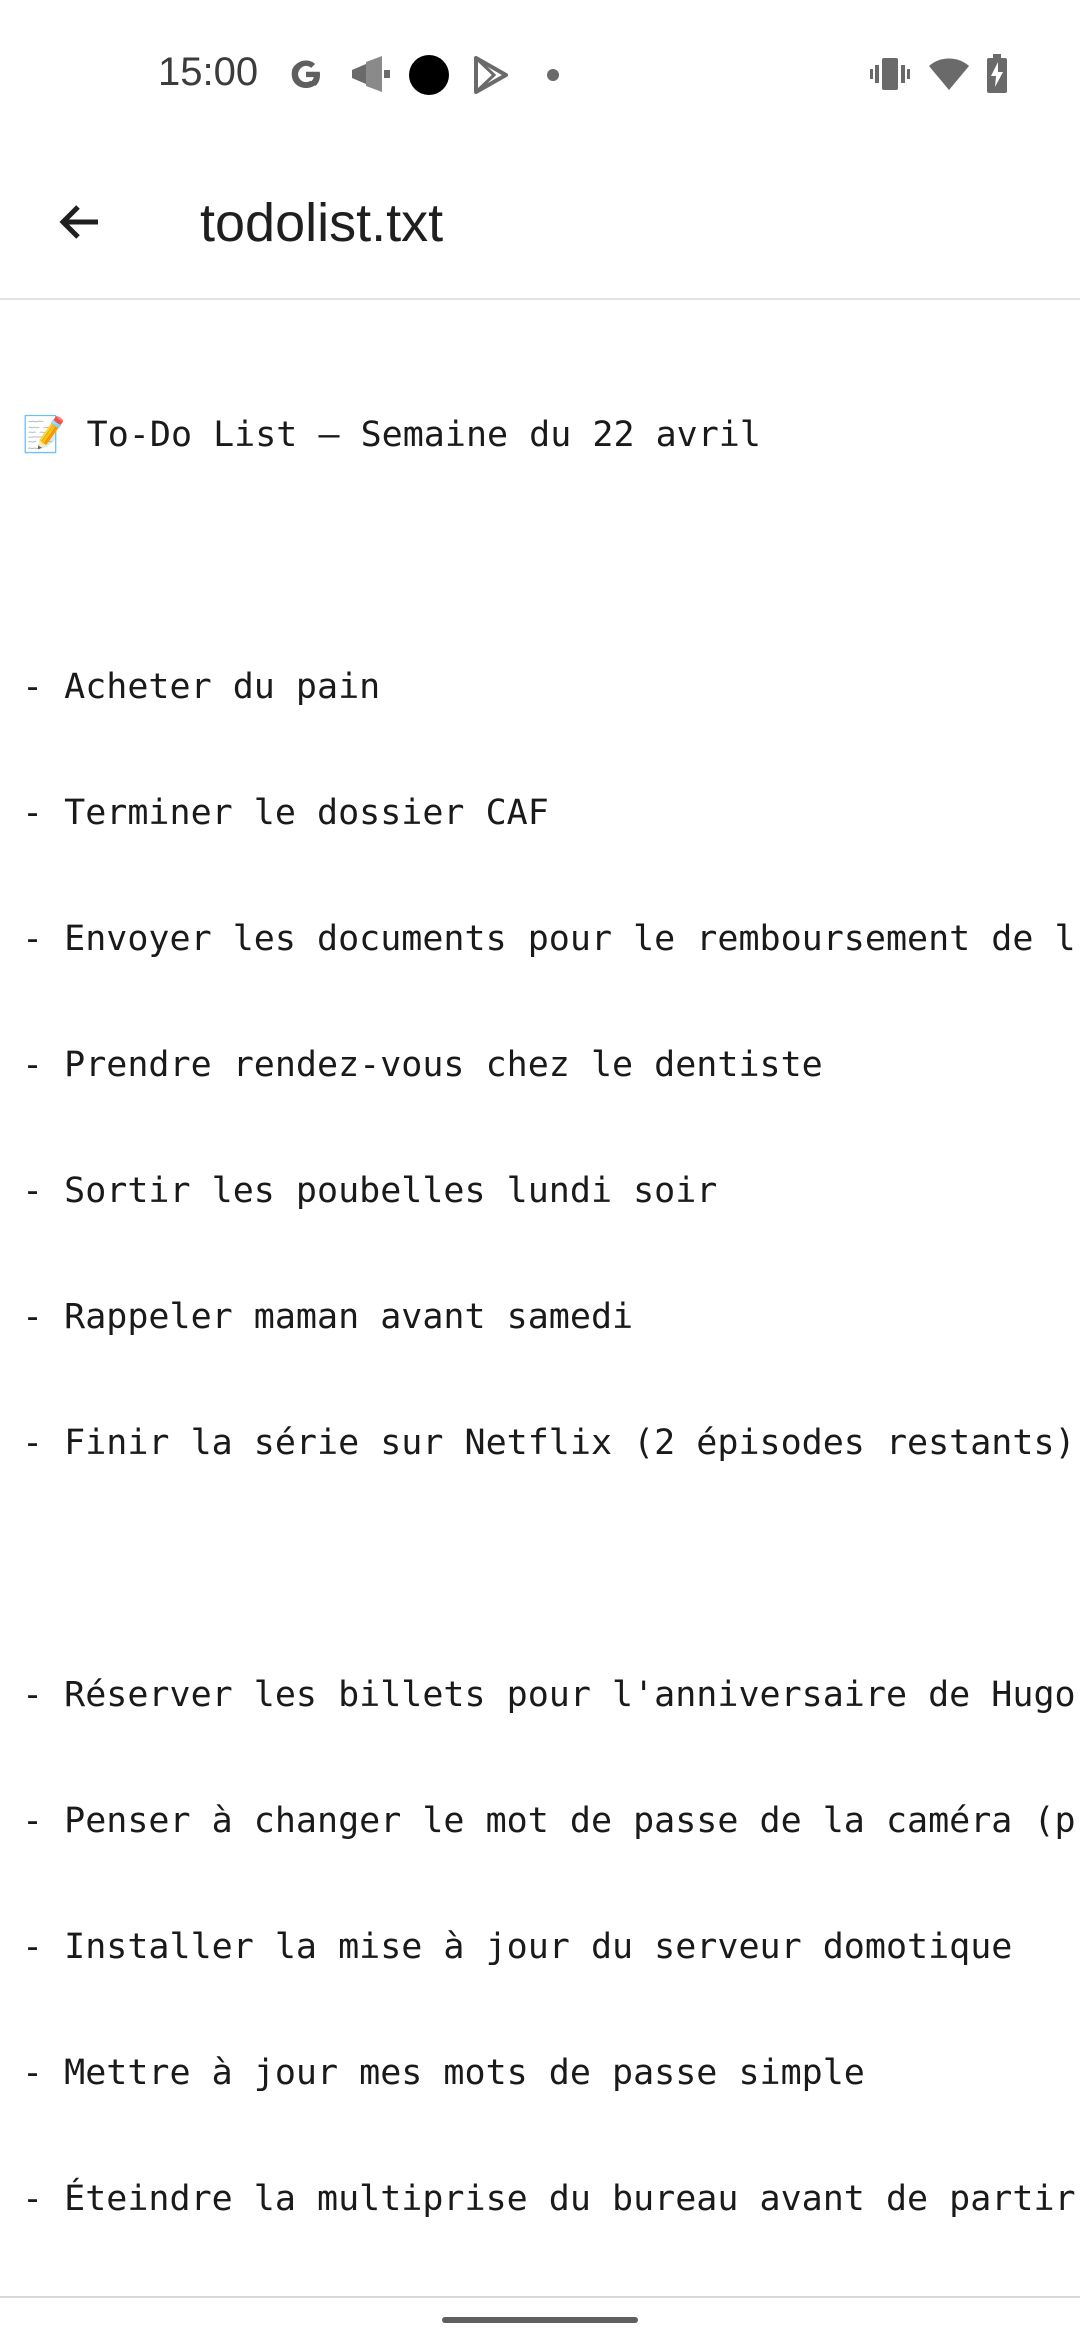 The height and width of the screenshot is (2340, 1080). What do you see at coordinates (201, 687) in the screenshot?
I see `text-line: - Acheter du pain` at bounding box center [201, 687].